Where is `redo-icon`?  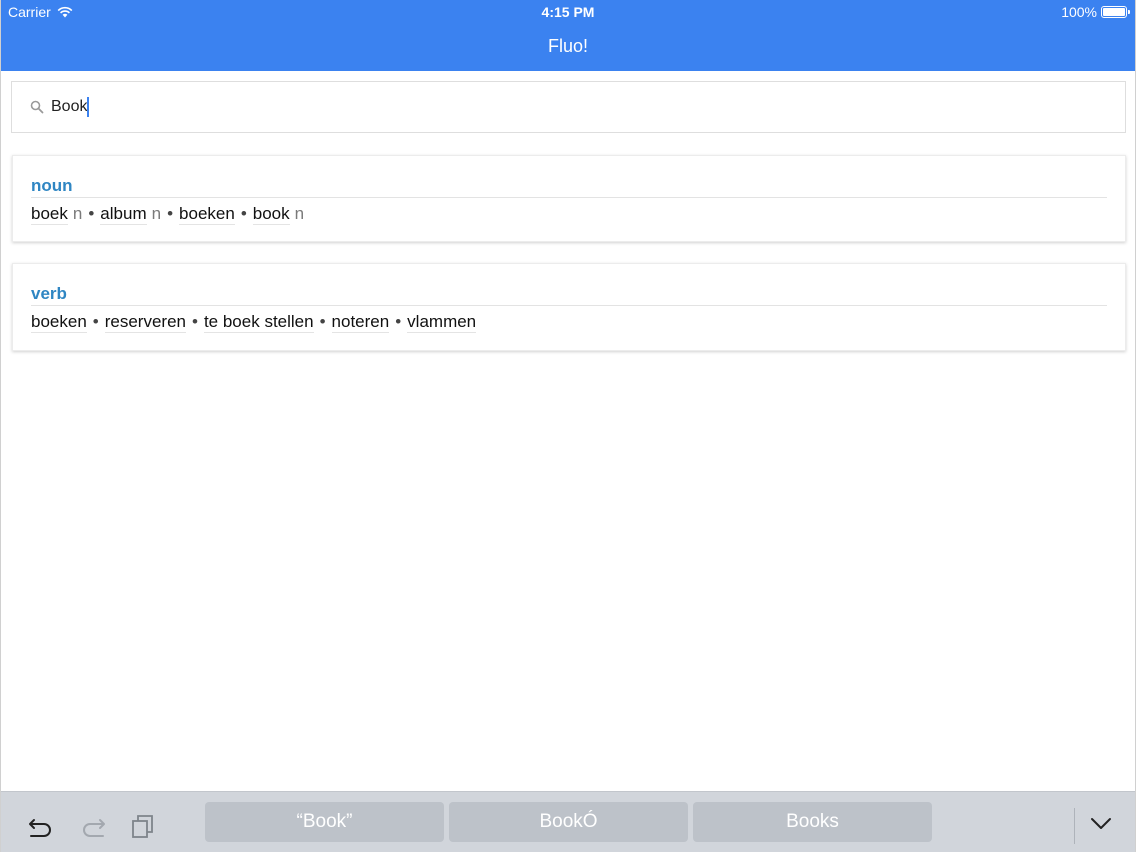
redo-icon is located at coordinates (93, 826).